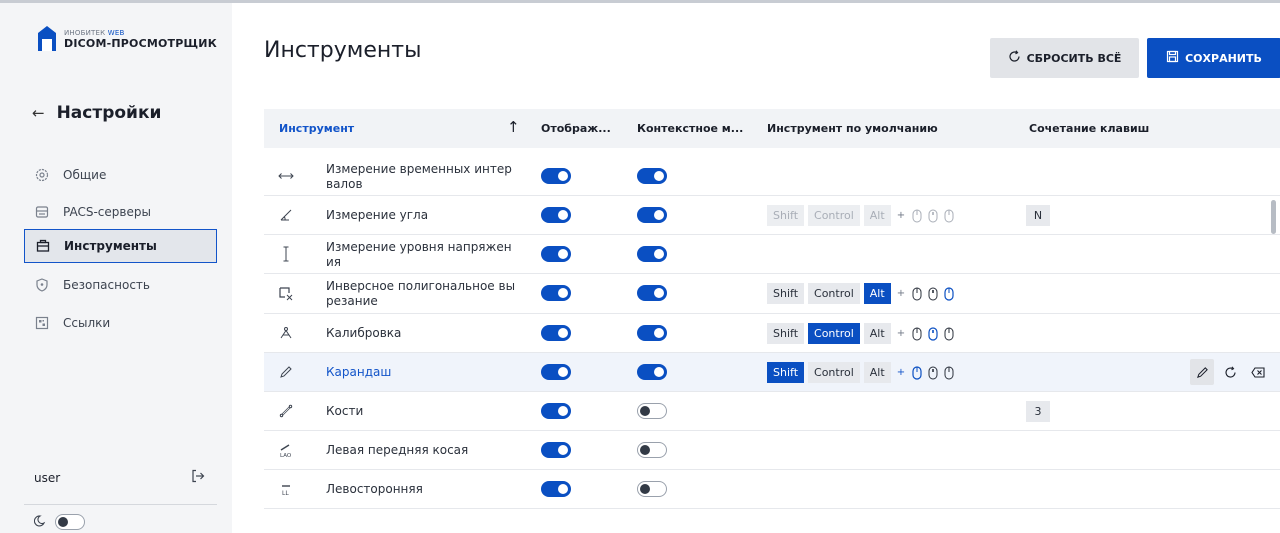 This screenshot has height=533, width=1280. Describe the element at coordinates (38, 113) in the screenshot. I see `back-arrow-icon: ←` at that location.